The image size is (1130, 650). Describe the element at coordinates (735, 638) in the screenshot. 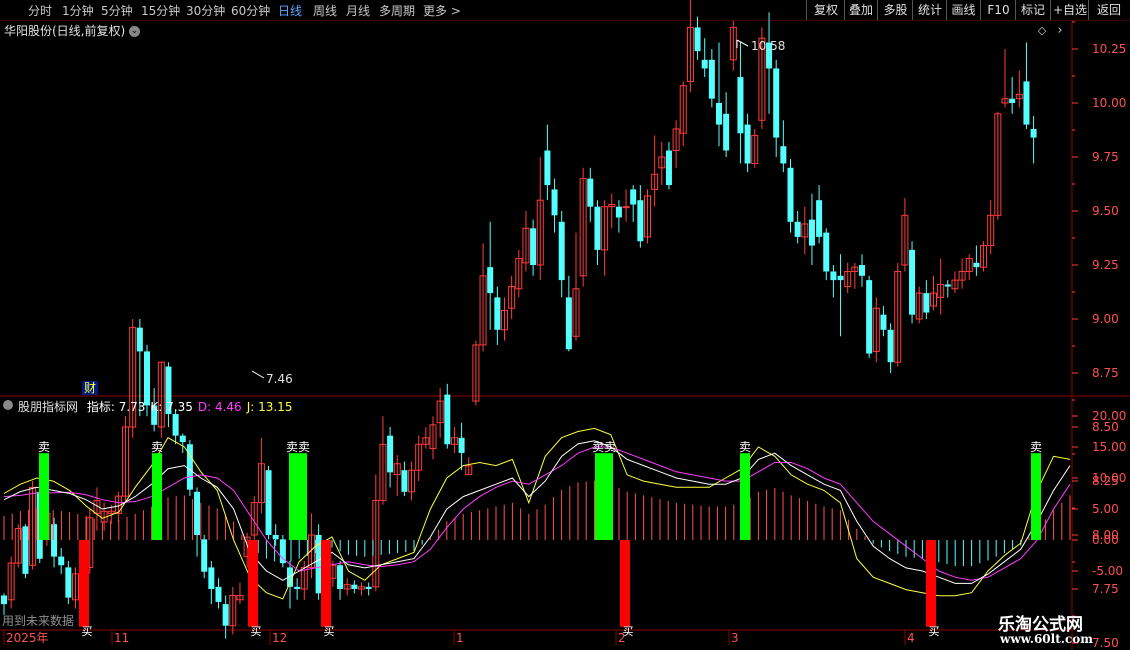

I see `date-label: 3` at that location.